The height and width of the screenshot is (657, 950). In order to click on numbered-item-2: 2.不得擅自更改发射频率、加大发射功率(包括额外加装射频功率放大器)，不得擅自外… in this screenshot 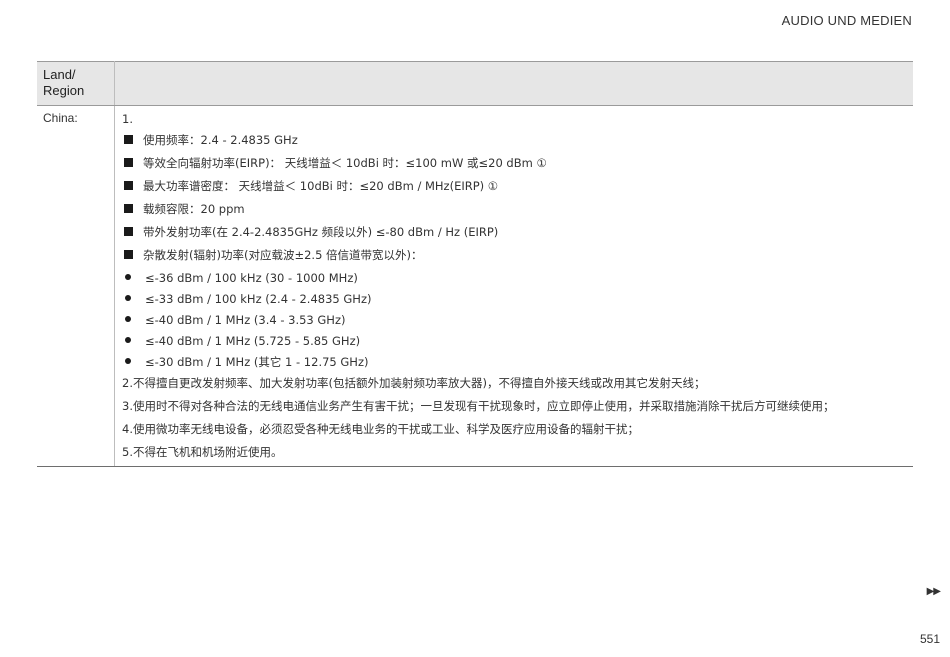, I will do `click(414, 383)`.